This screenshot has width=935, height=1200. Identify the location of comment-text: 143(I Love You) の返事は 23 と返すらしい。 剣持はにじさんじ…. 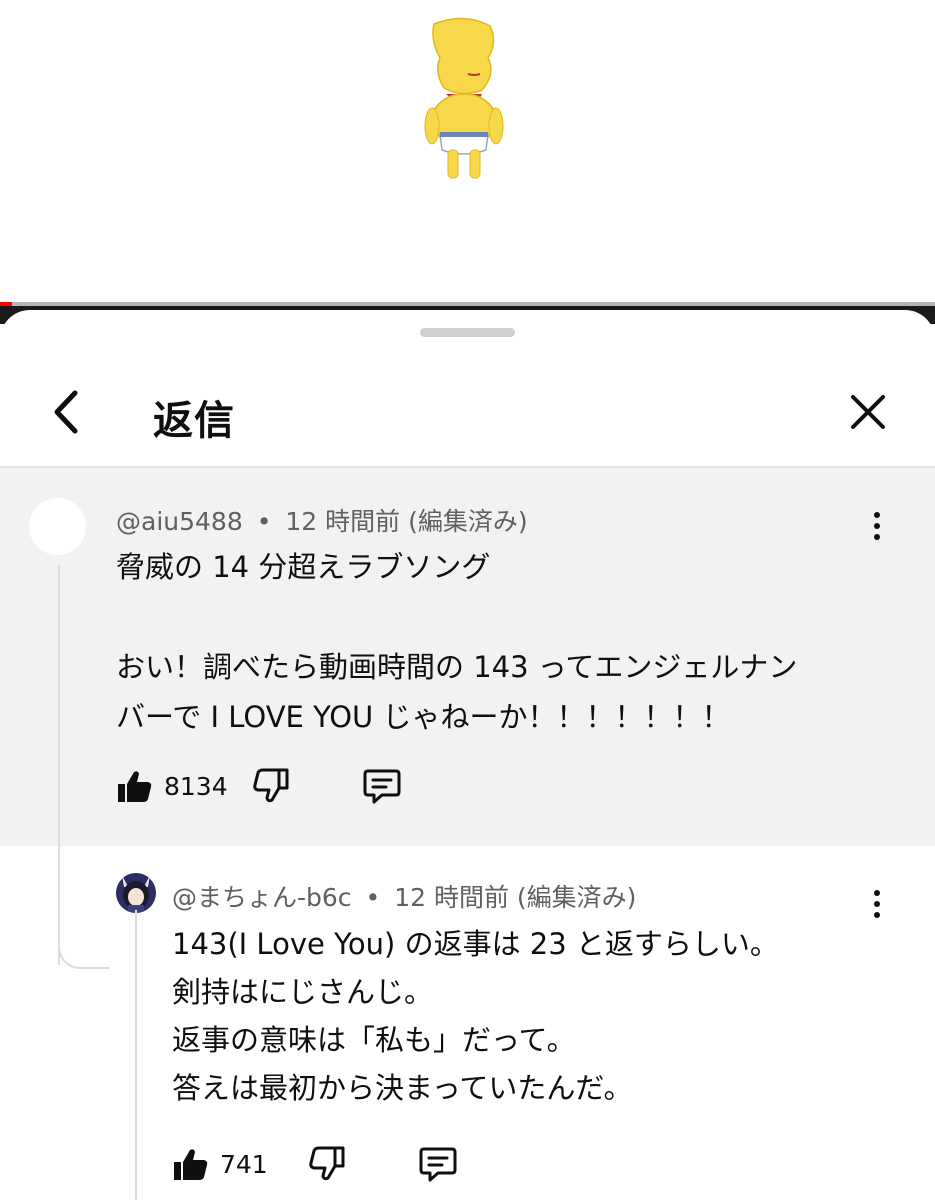
(532, 1016).